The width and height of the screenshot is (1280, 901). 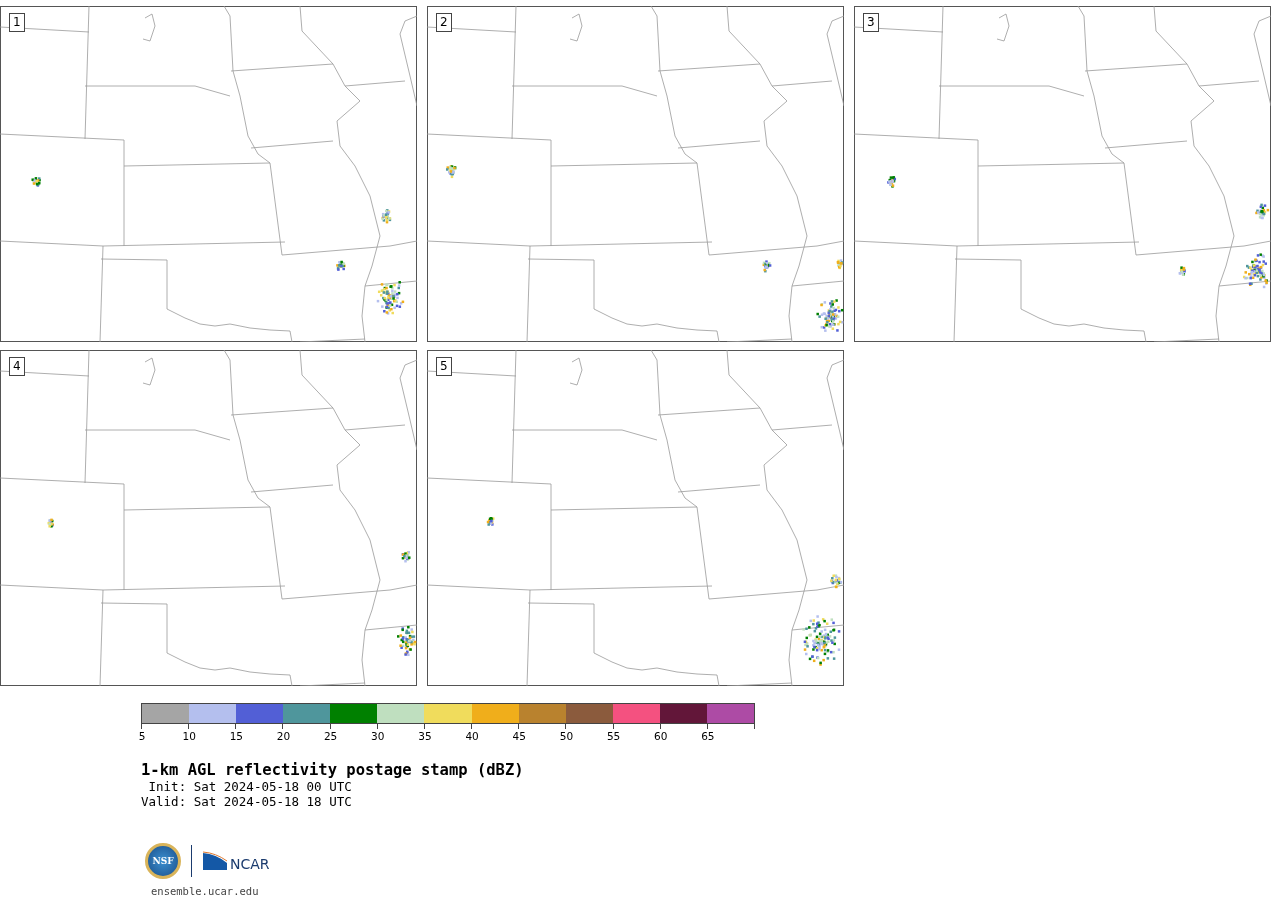 What do you see at coordinates (189, 736) in the screenshot?
I see `tick-label: 10` at bounding box center [189, 736].